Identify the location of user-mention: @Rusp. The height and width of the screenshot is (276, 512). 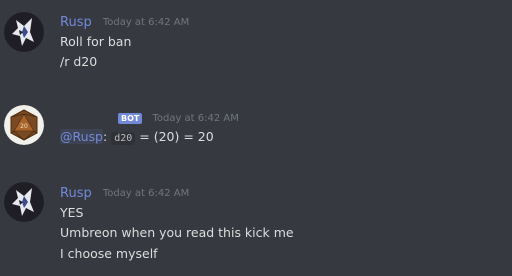
(81, 136).